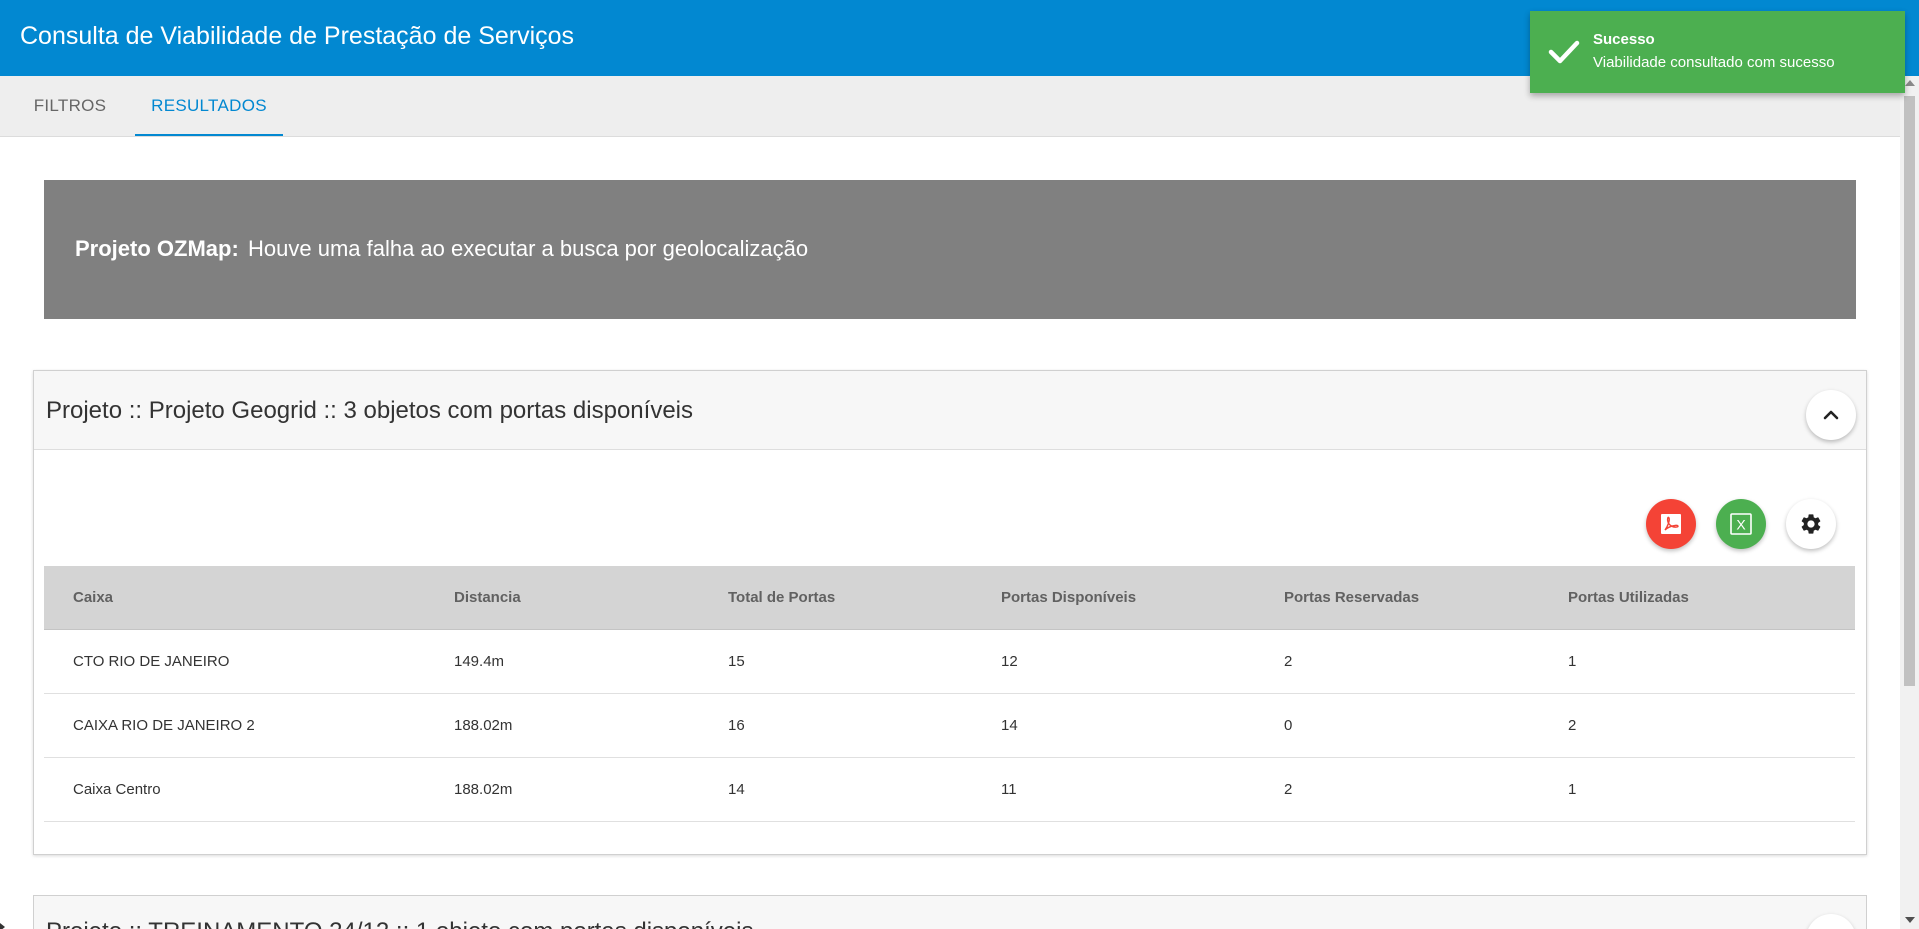 This screenshot has height=929, width=1919. What do you see at coordinates (949, 726) in the screenshot?
I see `table-row: CAIXA RIO DE JANEIRO 2 188.02m 16 14 0 2` at bounding box center [949, 726].